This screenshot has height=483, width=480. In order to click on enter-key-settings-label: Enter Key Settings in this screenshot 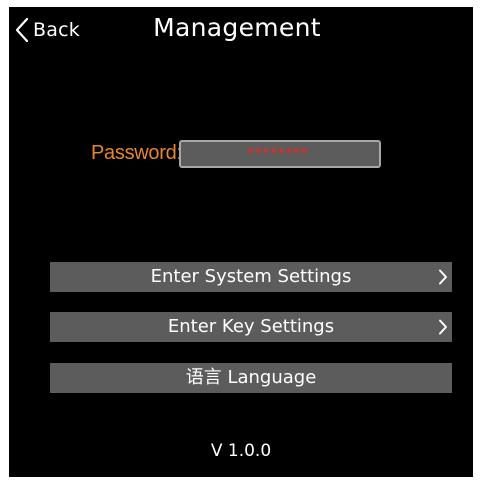, I will do `click(251, 326)`.